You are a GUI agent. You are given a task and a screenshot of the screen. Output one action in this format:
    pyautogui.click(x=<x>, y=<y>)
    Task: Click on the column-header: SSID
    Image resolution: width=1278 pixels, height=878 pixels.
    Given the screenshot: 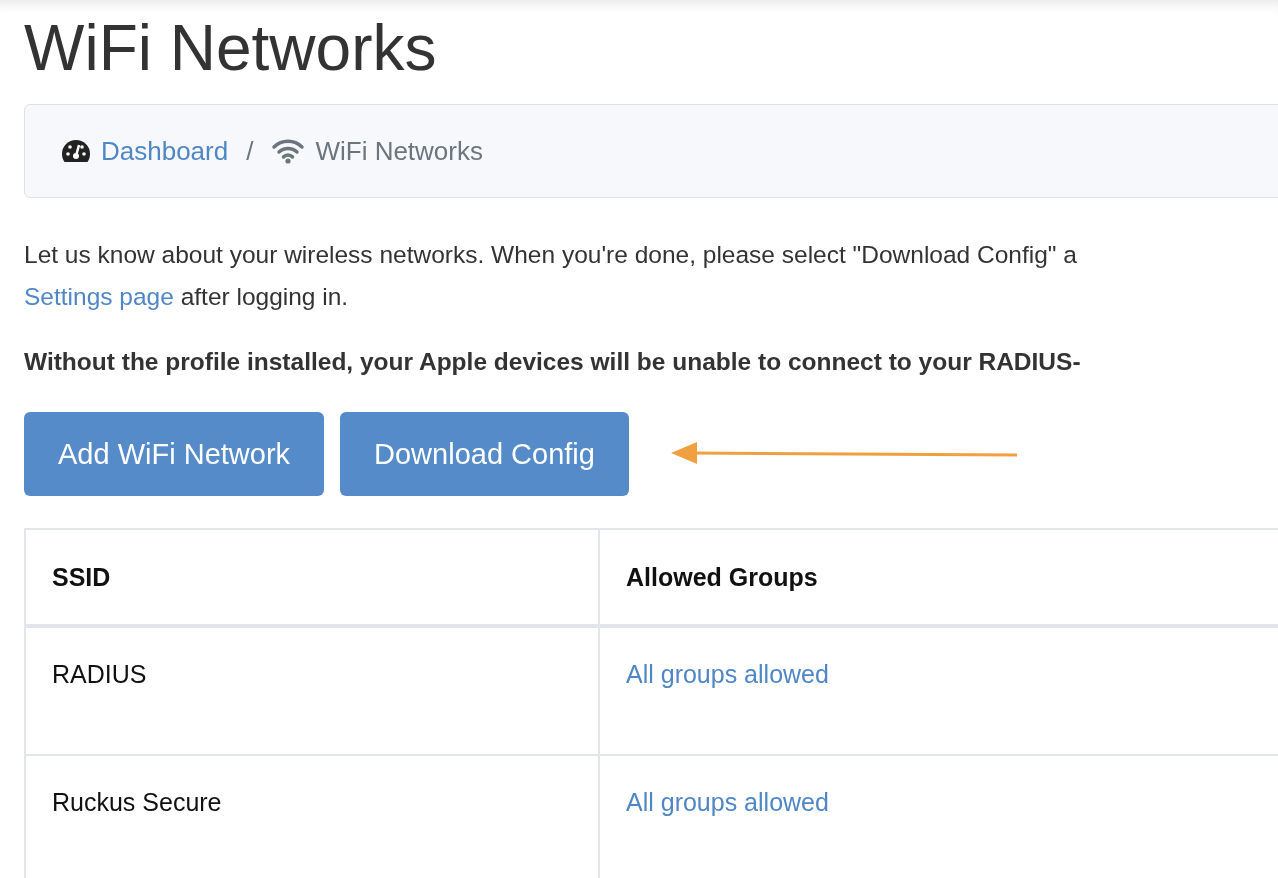 What is the action you would take?
    pyautogui.click(x=312, y=577)
    